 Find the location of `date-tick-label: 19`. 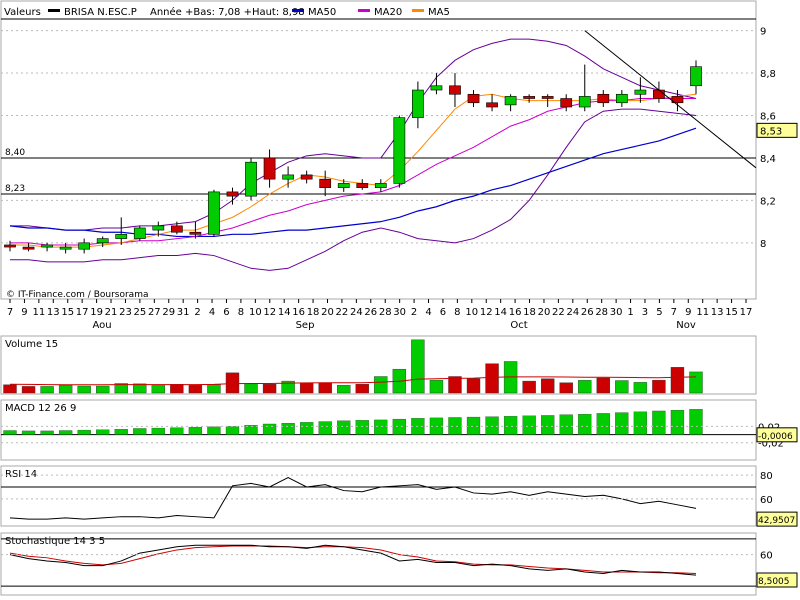

date-tick-label: 19 is located at coordinates (96, 312).